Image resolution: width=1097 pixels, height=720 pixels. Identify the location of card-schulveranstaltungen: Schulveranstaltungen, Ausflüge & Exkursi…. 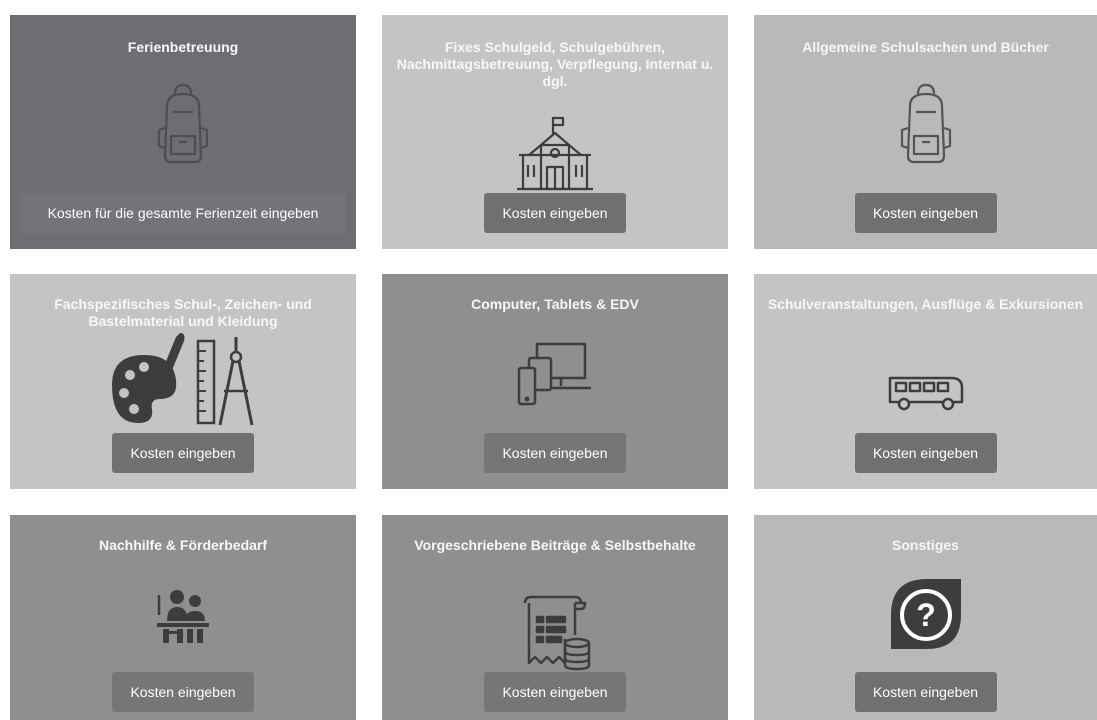
(925, 381).